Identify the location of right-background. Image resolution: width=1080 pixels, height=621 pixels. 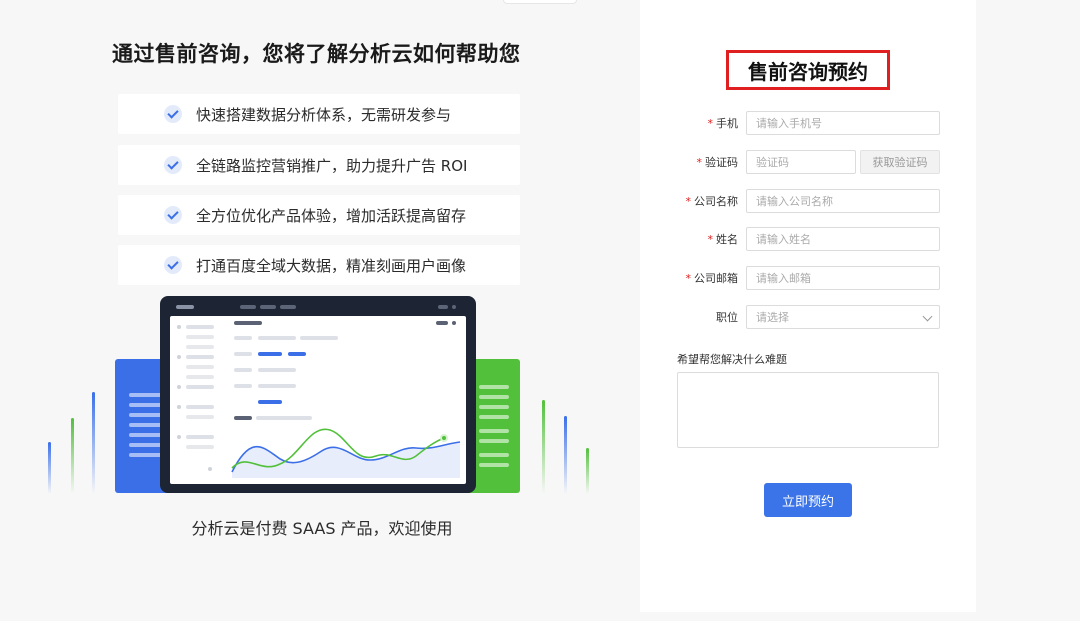
(1028, 310).